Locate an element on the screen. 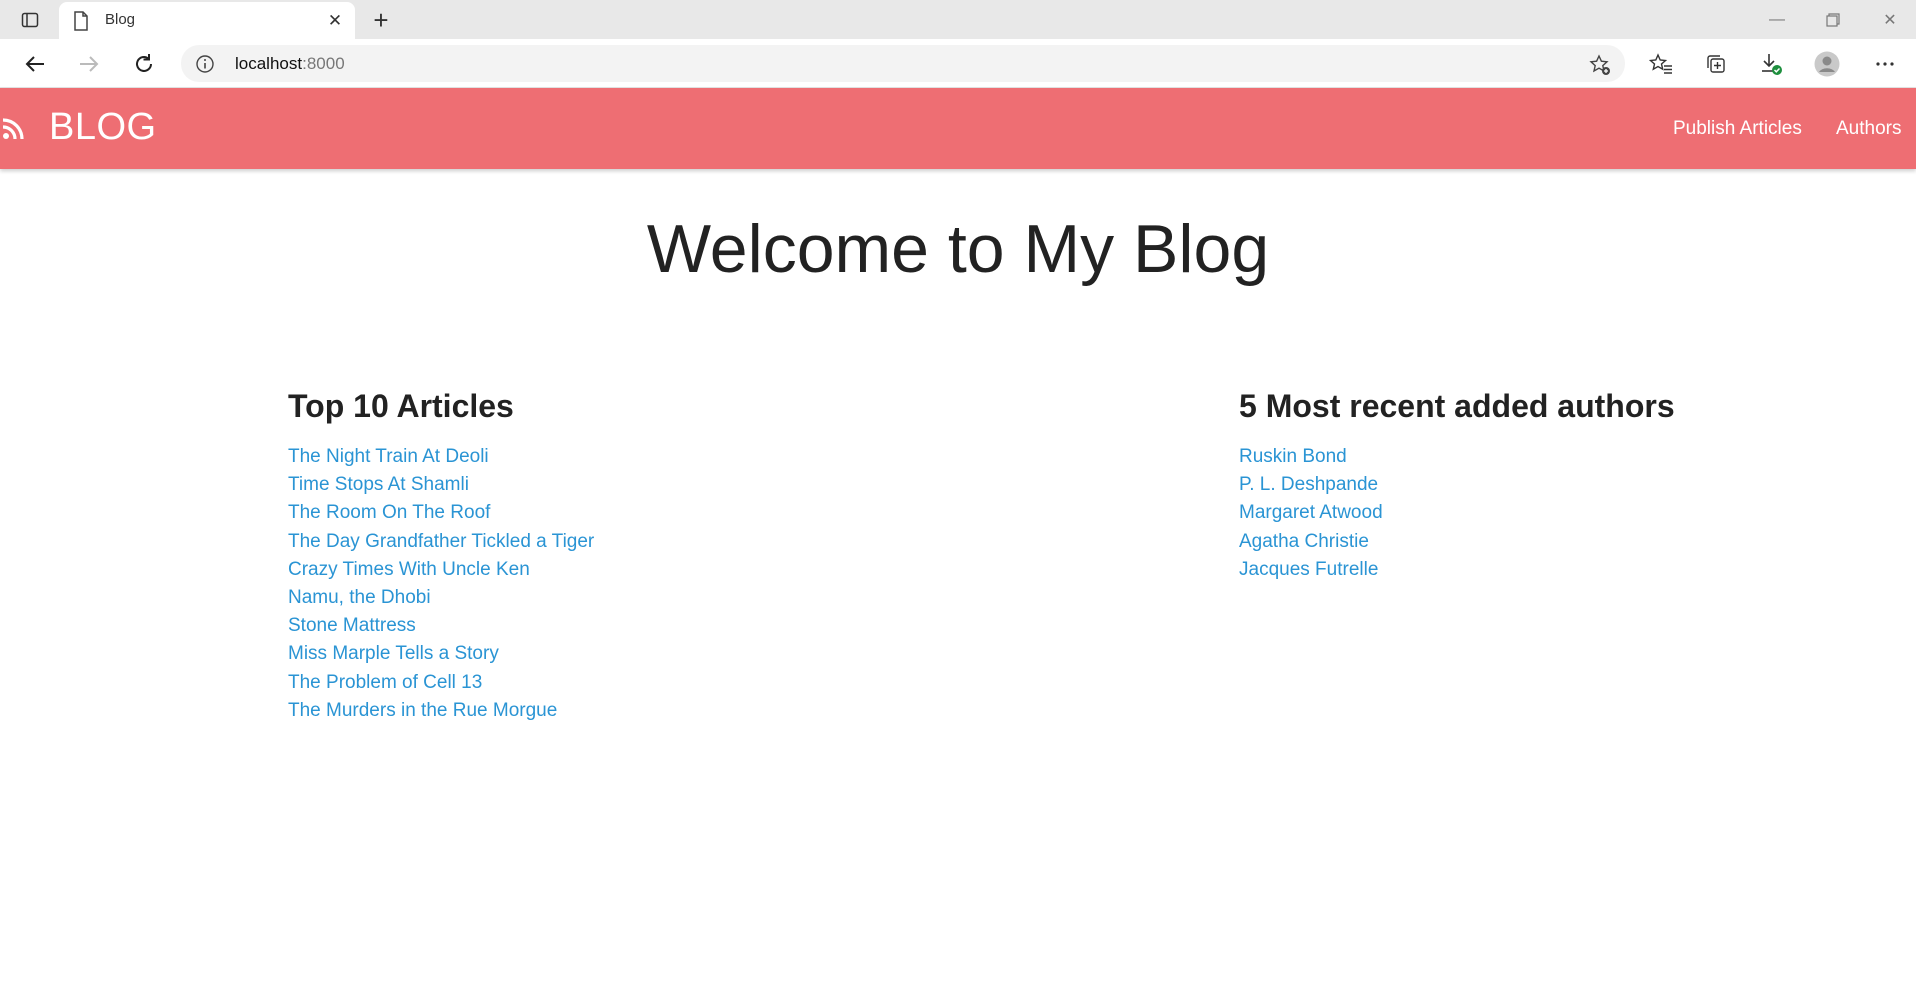 The image size is (1916, 1005). browser-toolbar: localhost:8000 is located at coordinates (958, 63).